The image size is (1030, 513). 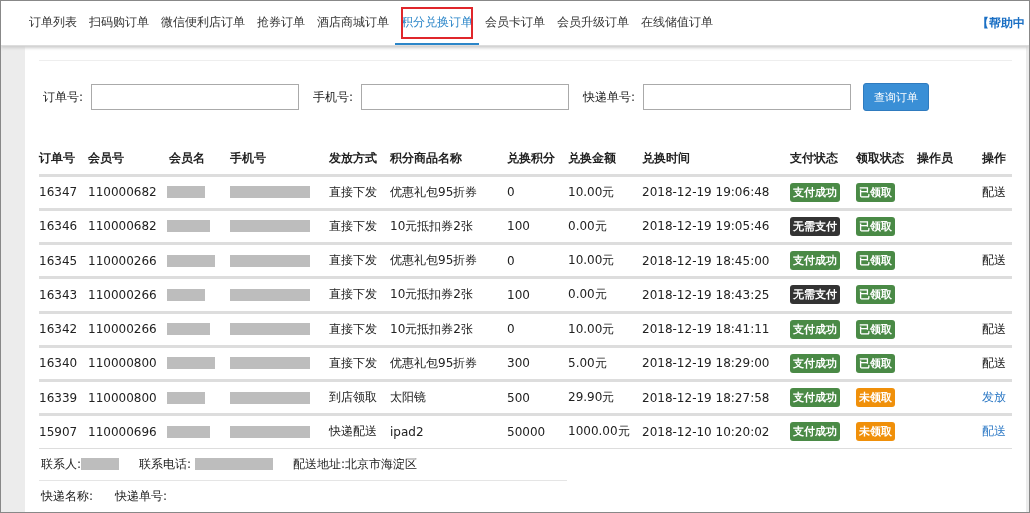 I want to click on column-header: 领取状态, so click(x=880, y=159).